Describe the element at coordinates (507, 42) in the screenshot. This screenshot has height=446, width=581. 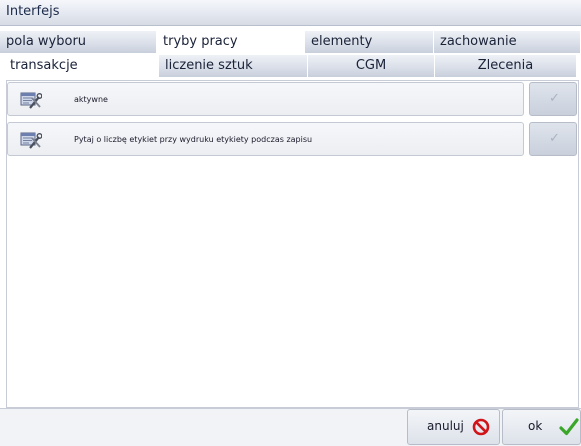
I see `tab-zachowanie: zachowanie` at that location.